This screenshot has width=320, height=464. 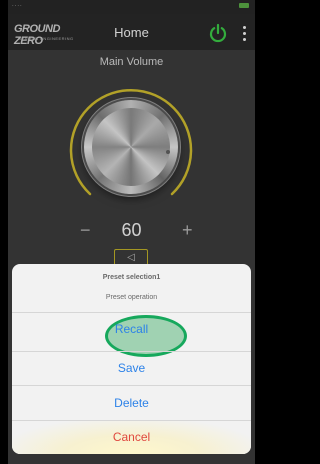 I want to click on action-sheet-title: Preset selection1, so click(x=131, y=277).